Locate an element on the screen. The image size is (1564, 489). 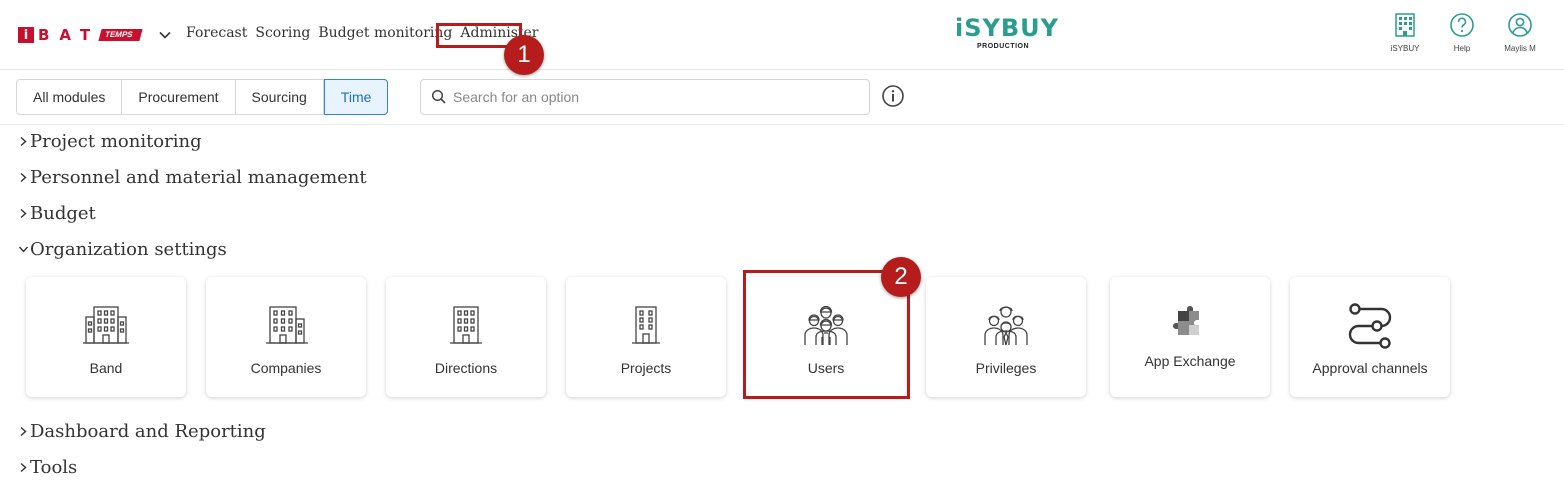
isybuy-brand: iSYBUY PRODUCTION is located at coordinates (1007, 32).